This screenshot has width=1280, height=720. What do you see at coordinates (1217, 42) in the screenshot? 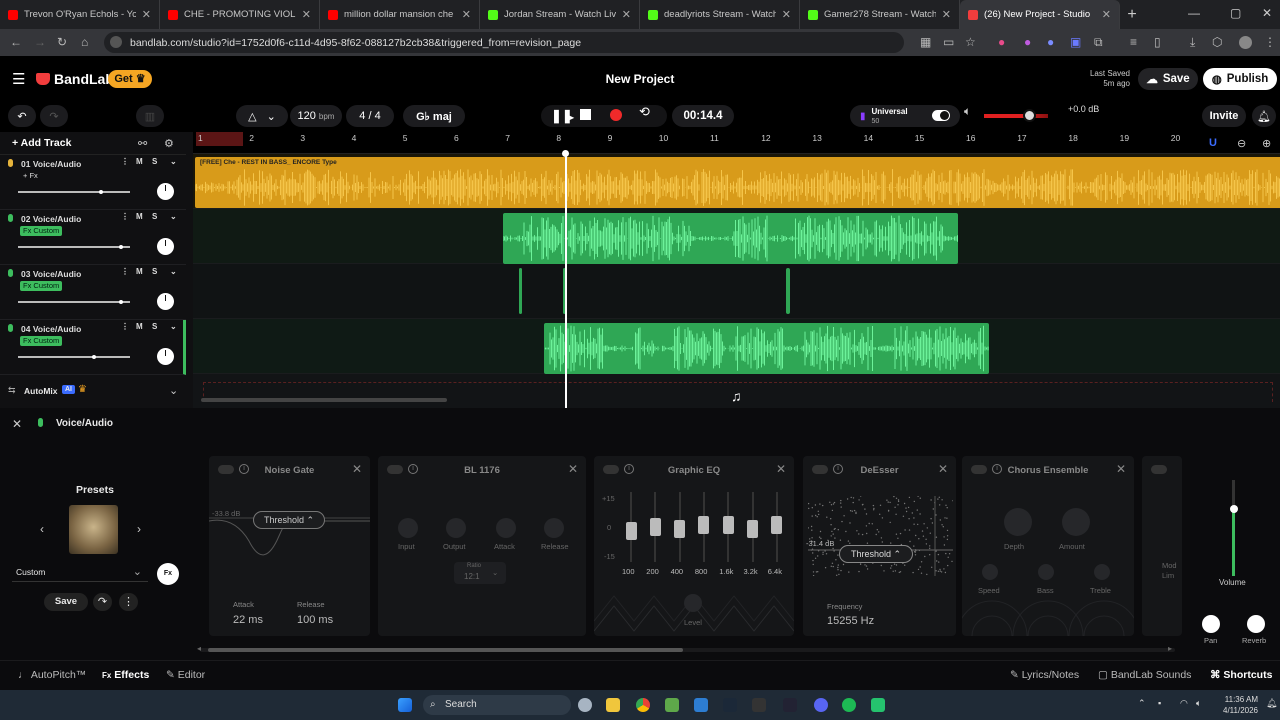
I see `profile-extension-icon: ⬡` at bounding box center [1217, 42].